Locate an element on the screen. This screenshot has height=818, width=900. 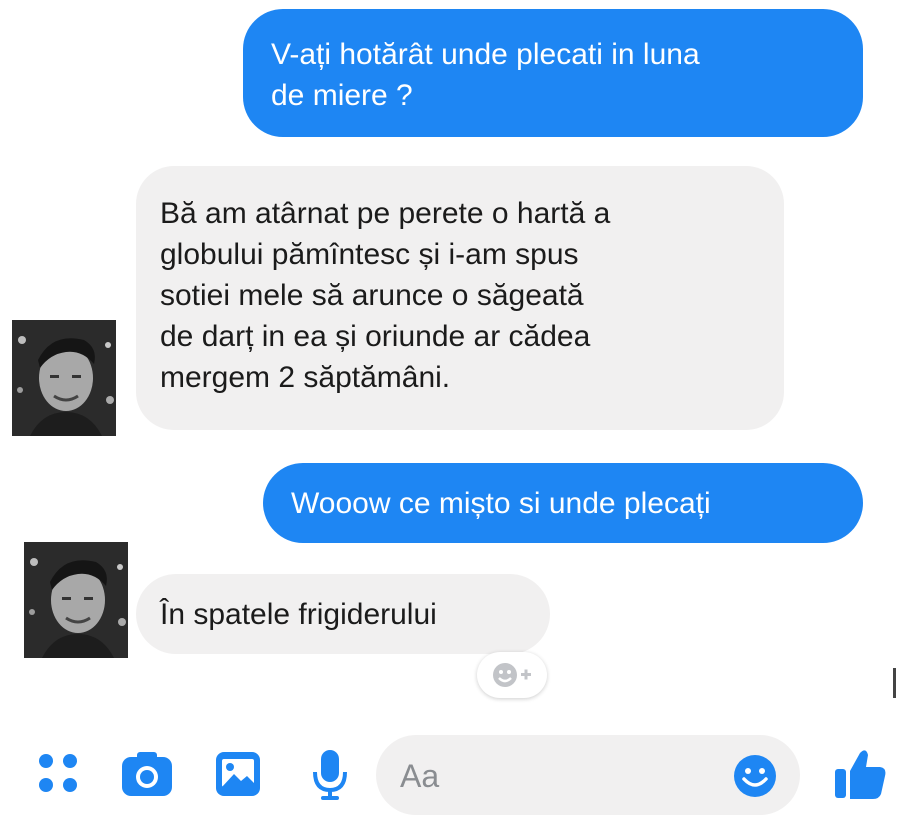
emoji-icon is located at coordinates (755, 776).